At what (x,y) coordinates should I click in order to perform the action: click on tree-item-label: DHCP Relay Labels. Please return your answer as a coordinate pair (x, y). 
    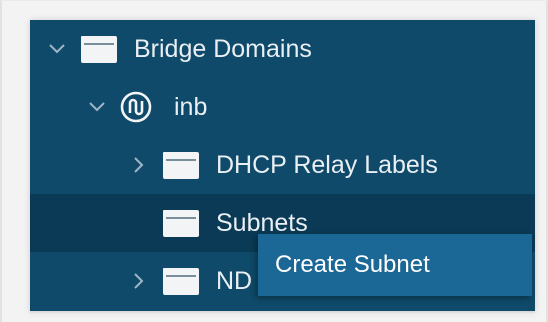
    Looking at the image, I should click on (327, 165).